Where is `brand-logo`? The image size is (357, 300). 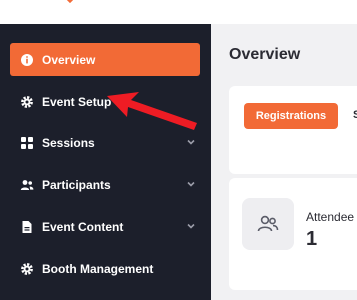
brand-logo is located at coordinates (70, 2).